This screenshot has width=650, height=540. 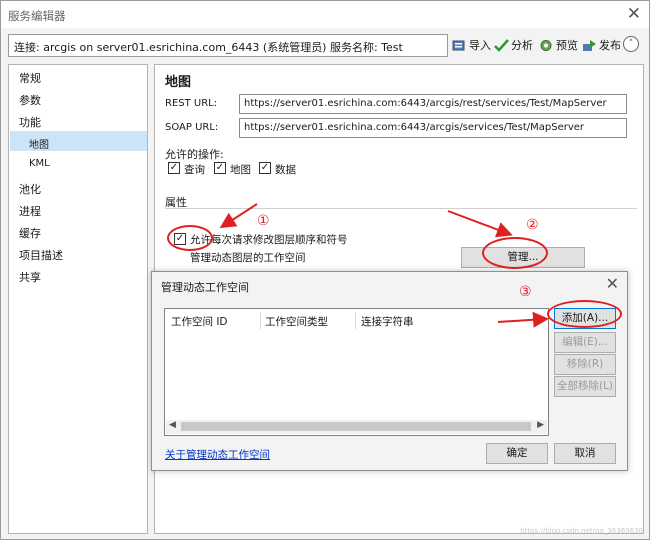 What do you see at coordinates (384, 265) in the screenshot?
I see `annotation-arrows` at bounding box center [384, 265].